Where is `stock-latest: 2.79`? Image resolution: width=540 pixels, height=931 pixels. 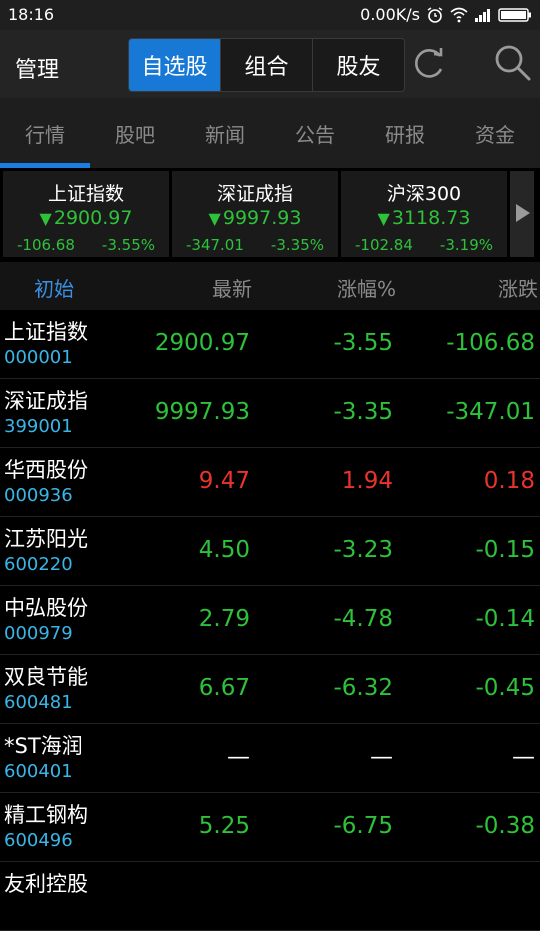 stock-latest: 2.79 is located at coordinates (224, 619).